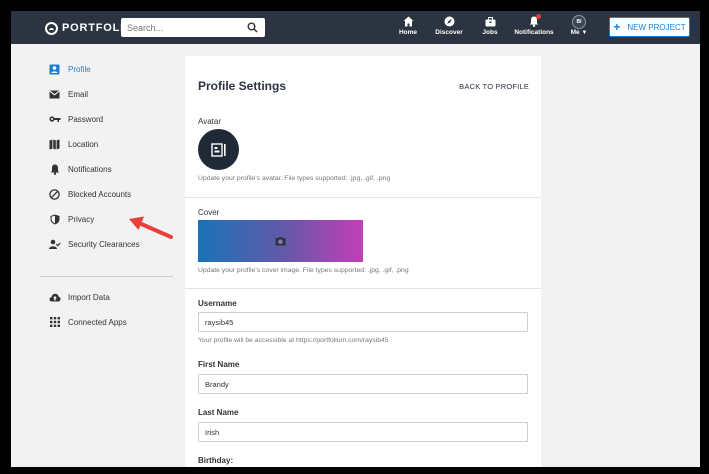  I want to click on briefcase-icon, so click(490, 21).